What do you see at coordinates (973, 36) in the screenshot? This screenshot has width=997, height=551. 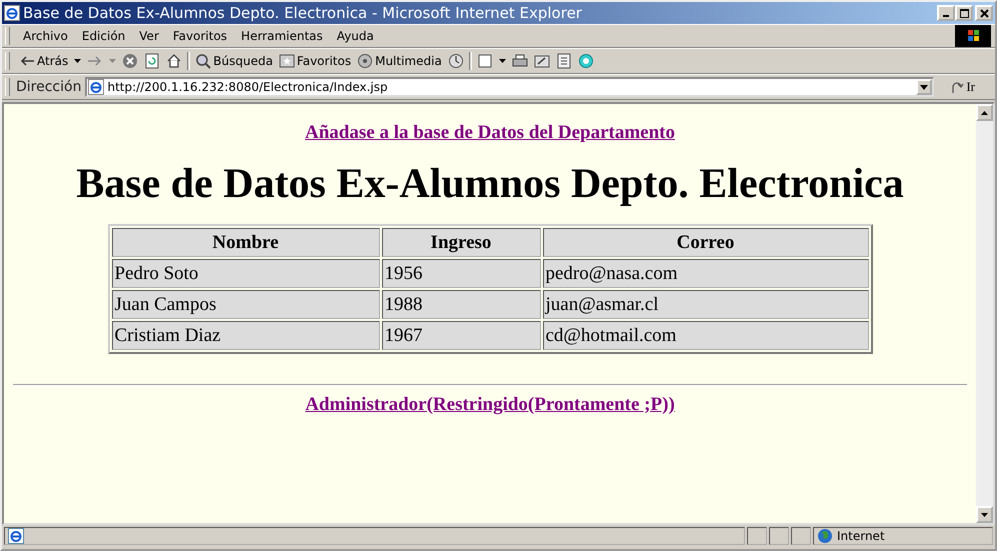 I see `windows-logo-icon` at bounding box center [973, 36].